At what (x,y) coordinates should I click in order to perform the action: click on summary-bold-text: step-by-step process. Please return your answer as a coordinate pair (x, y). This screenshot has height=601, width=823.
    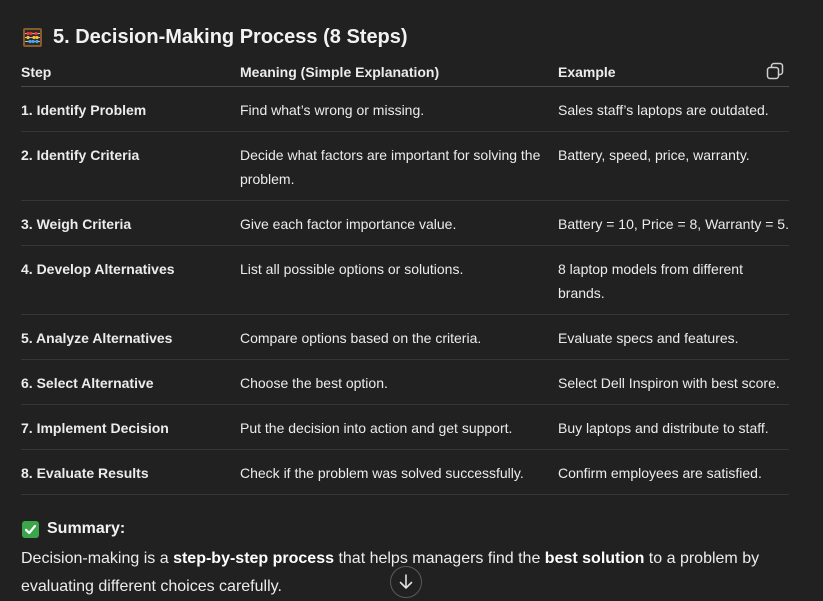
    Looking at the image, I should click on (253, 558).